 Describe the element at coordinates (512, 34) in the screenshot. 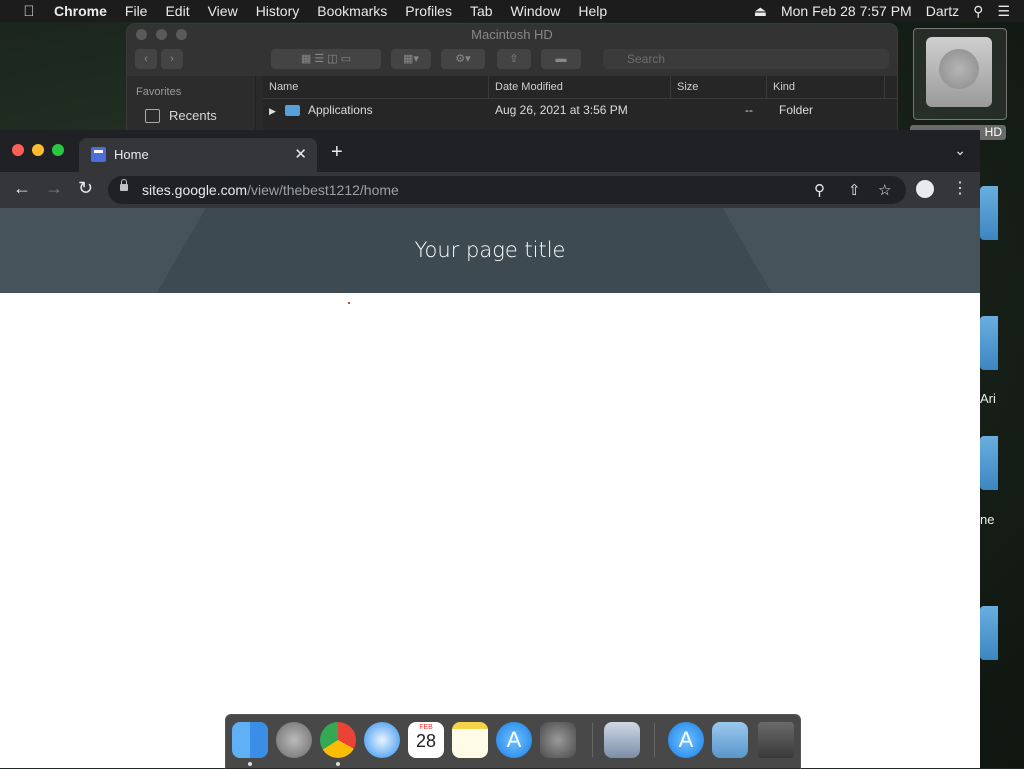

I see `finder-title: Macintosh HD` at that location.